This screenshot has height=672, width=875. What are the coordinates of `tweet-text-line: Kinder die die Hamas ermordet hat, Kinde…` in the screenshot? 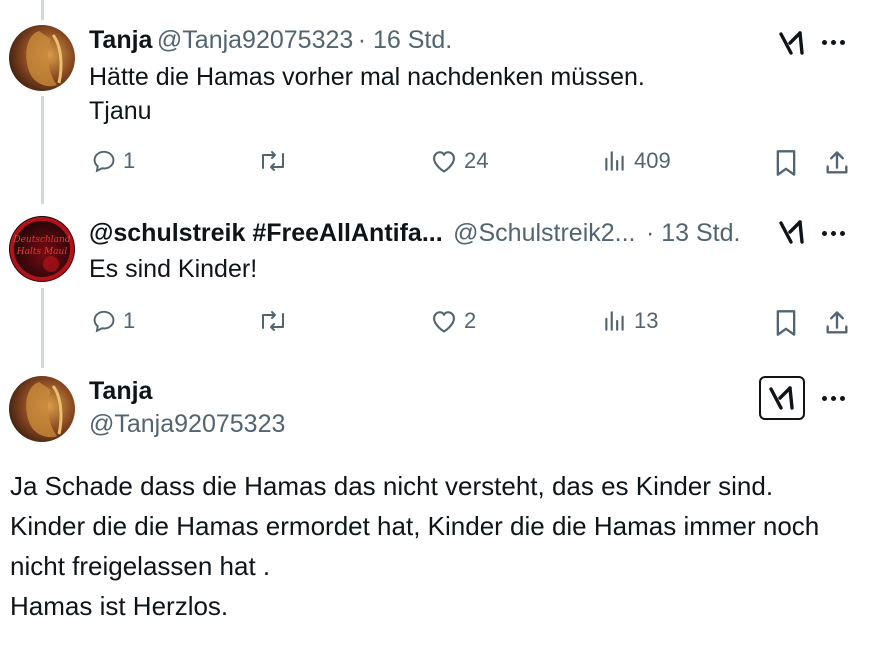 It's located at (415, 546).